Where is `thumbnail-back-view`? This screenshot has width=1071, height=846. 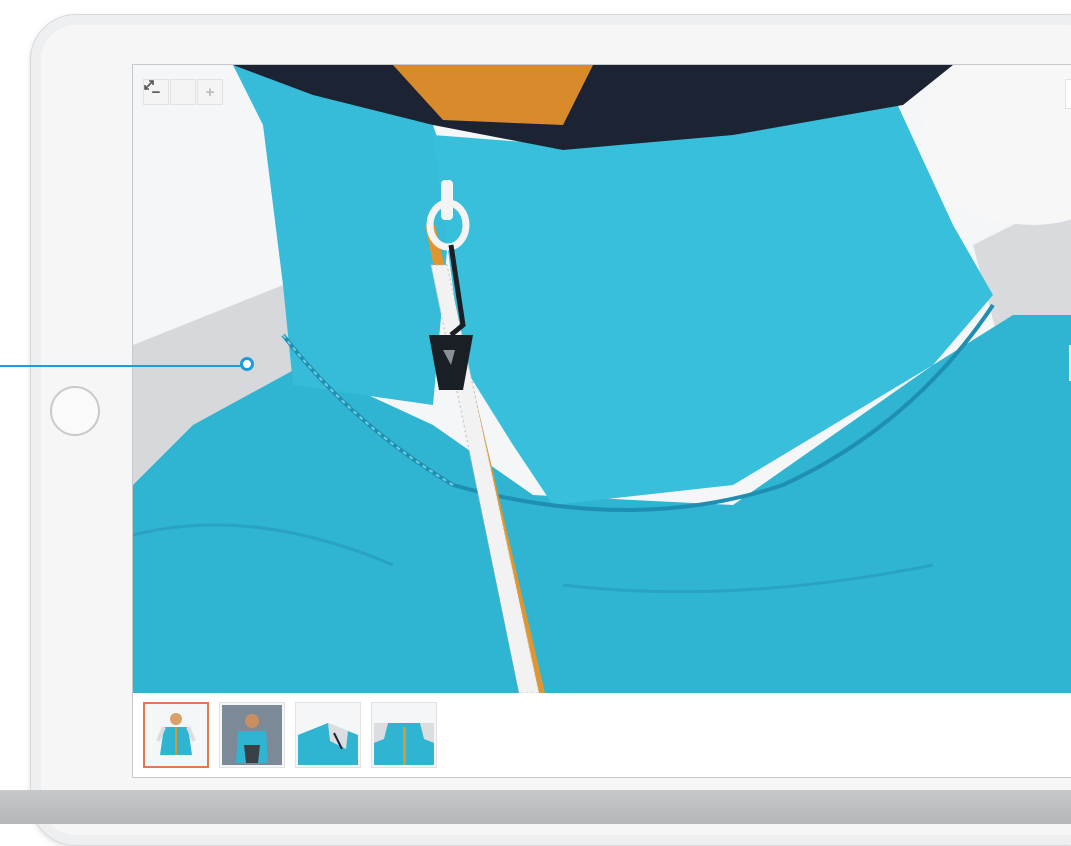 thumbnail-back-view is located at coordinates (252, 735).